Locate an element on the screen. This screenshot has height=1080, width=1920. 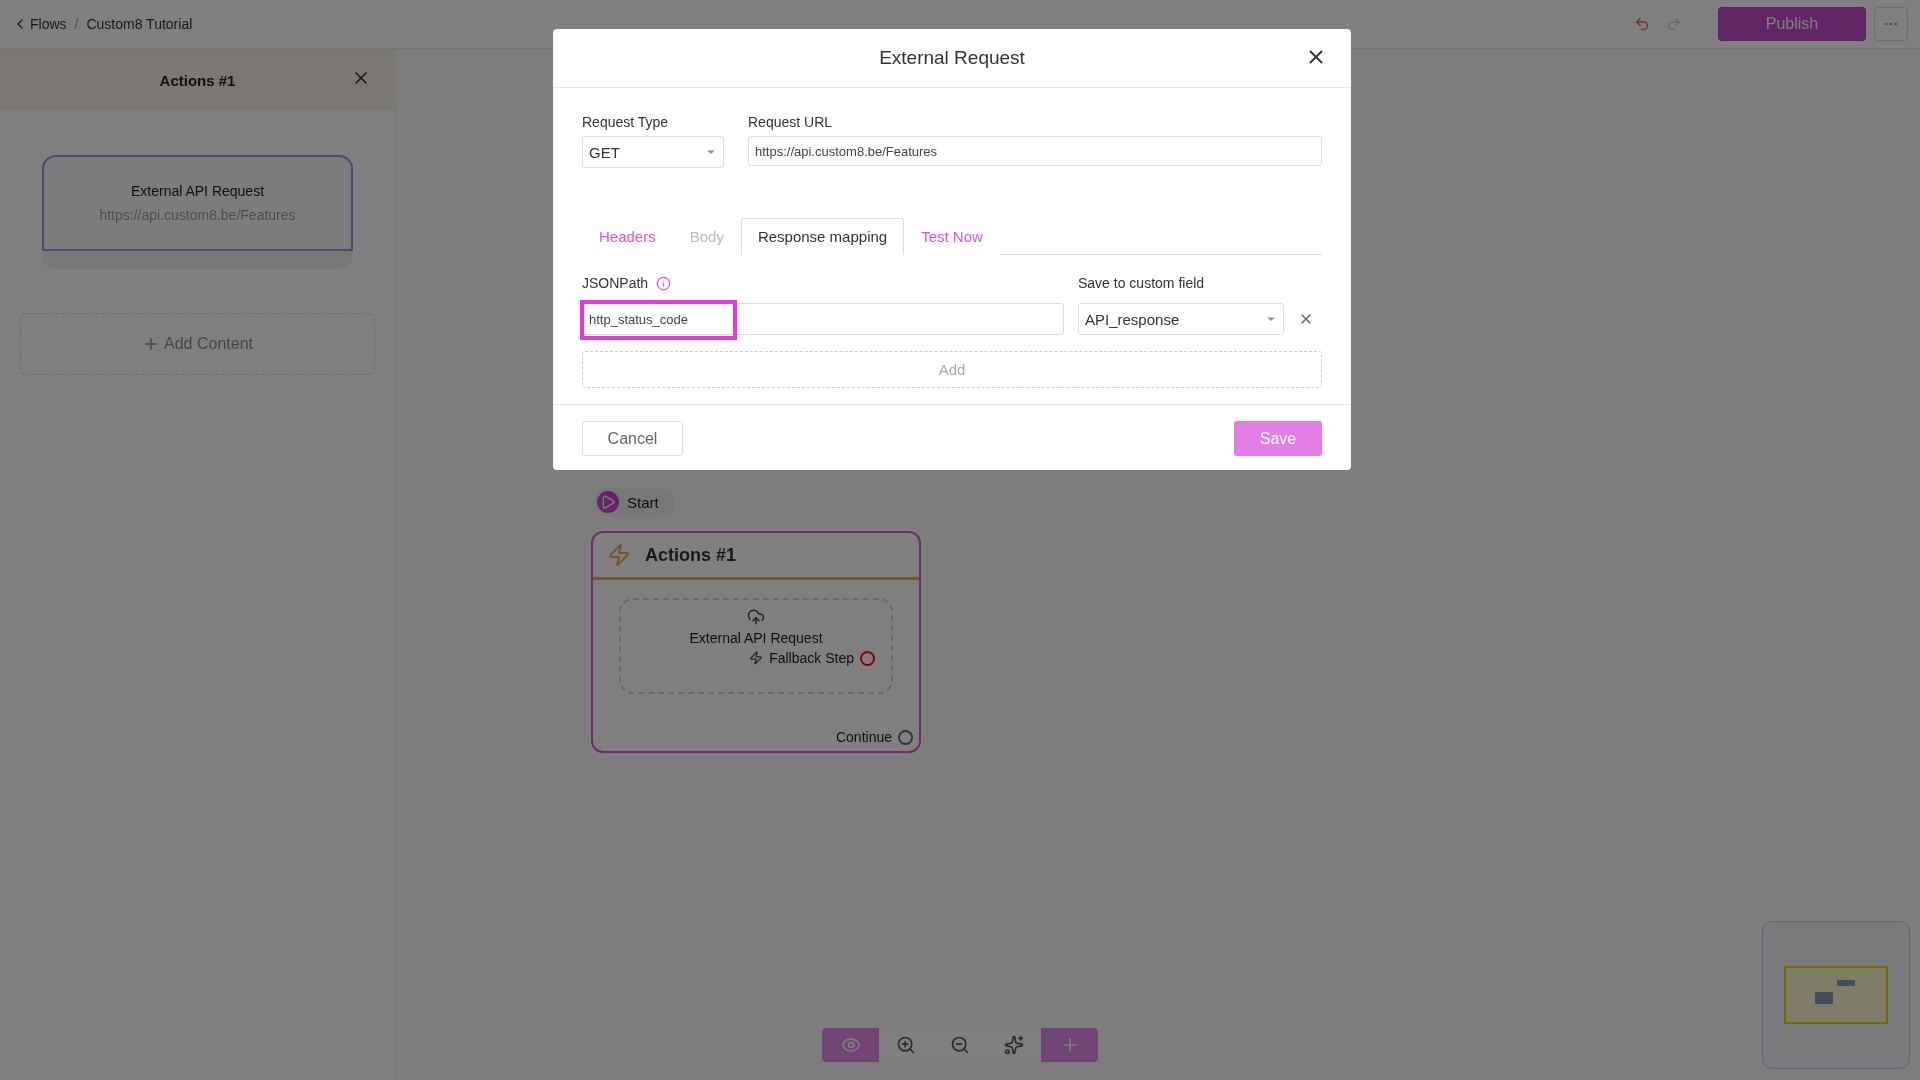
action-node: Actions #1 External API Request Fallback Step Continue is located at coordinates (756, 642).